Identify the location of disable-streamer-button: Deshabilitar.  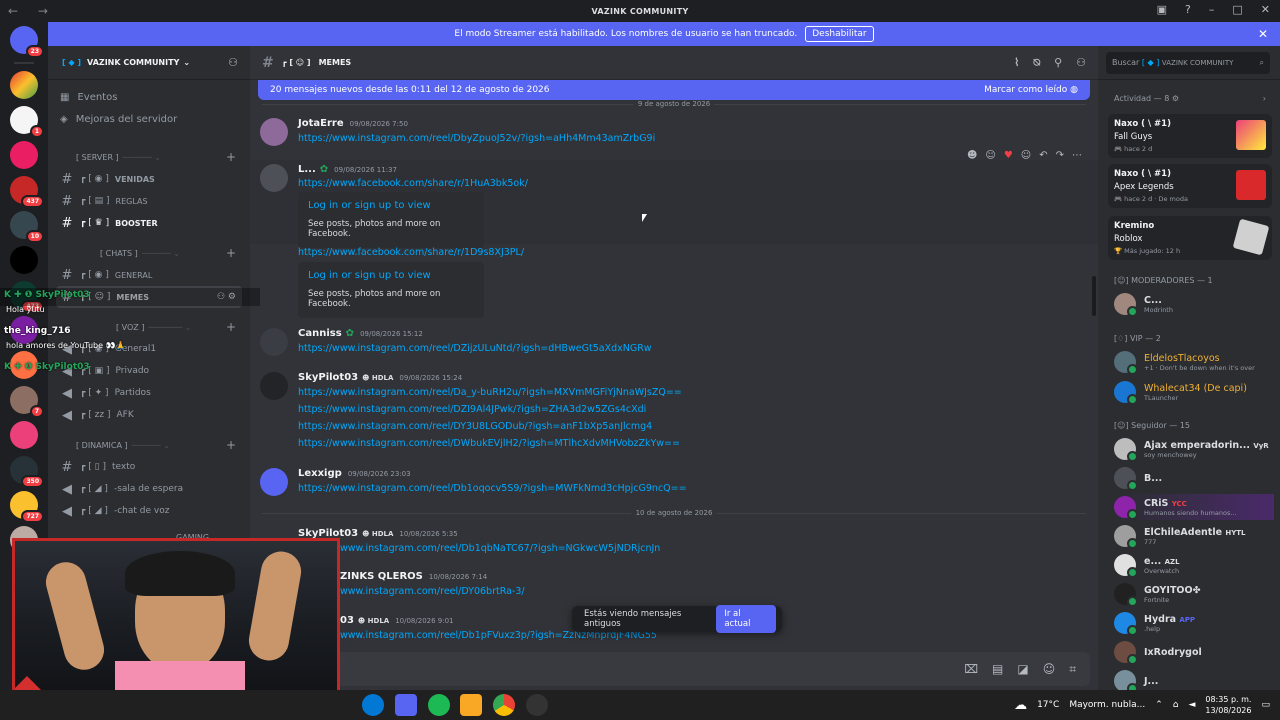
(839, 34).